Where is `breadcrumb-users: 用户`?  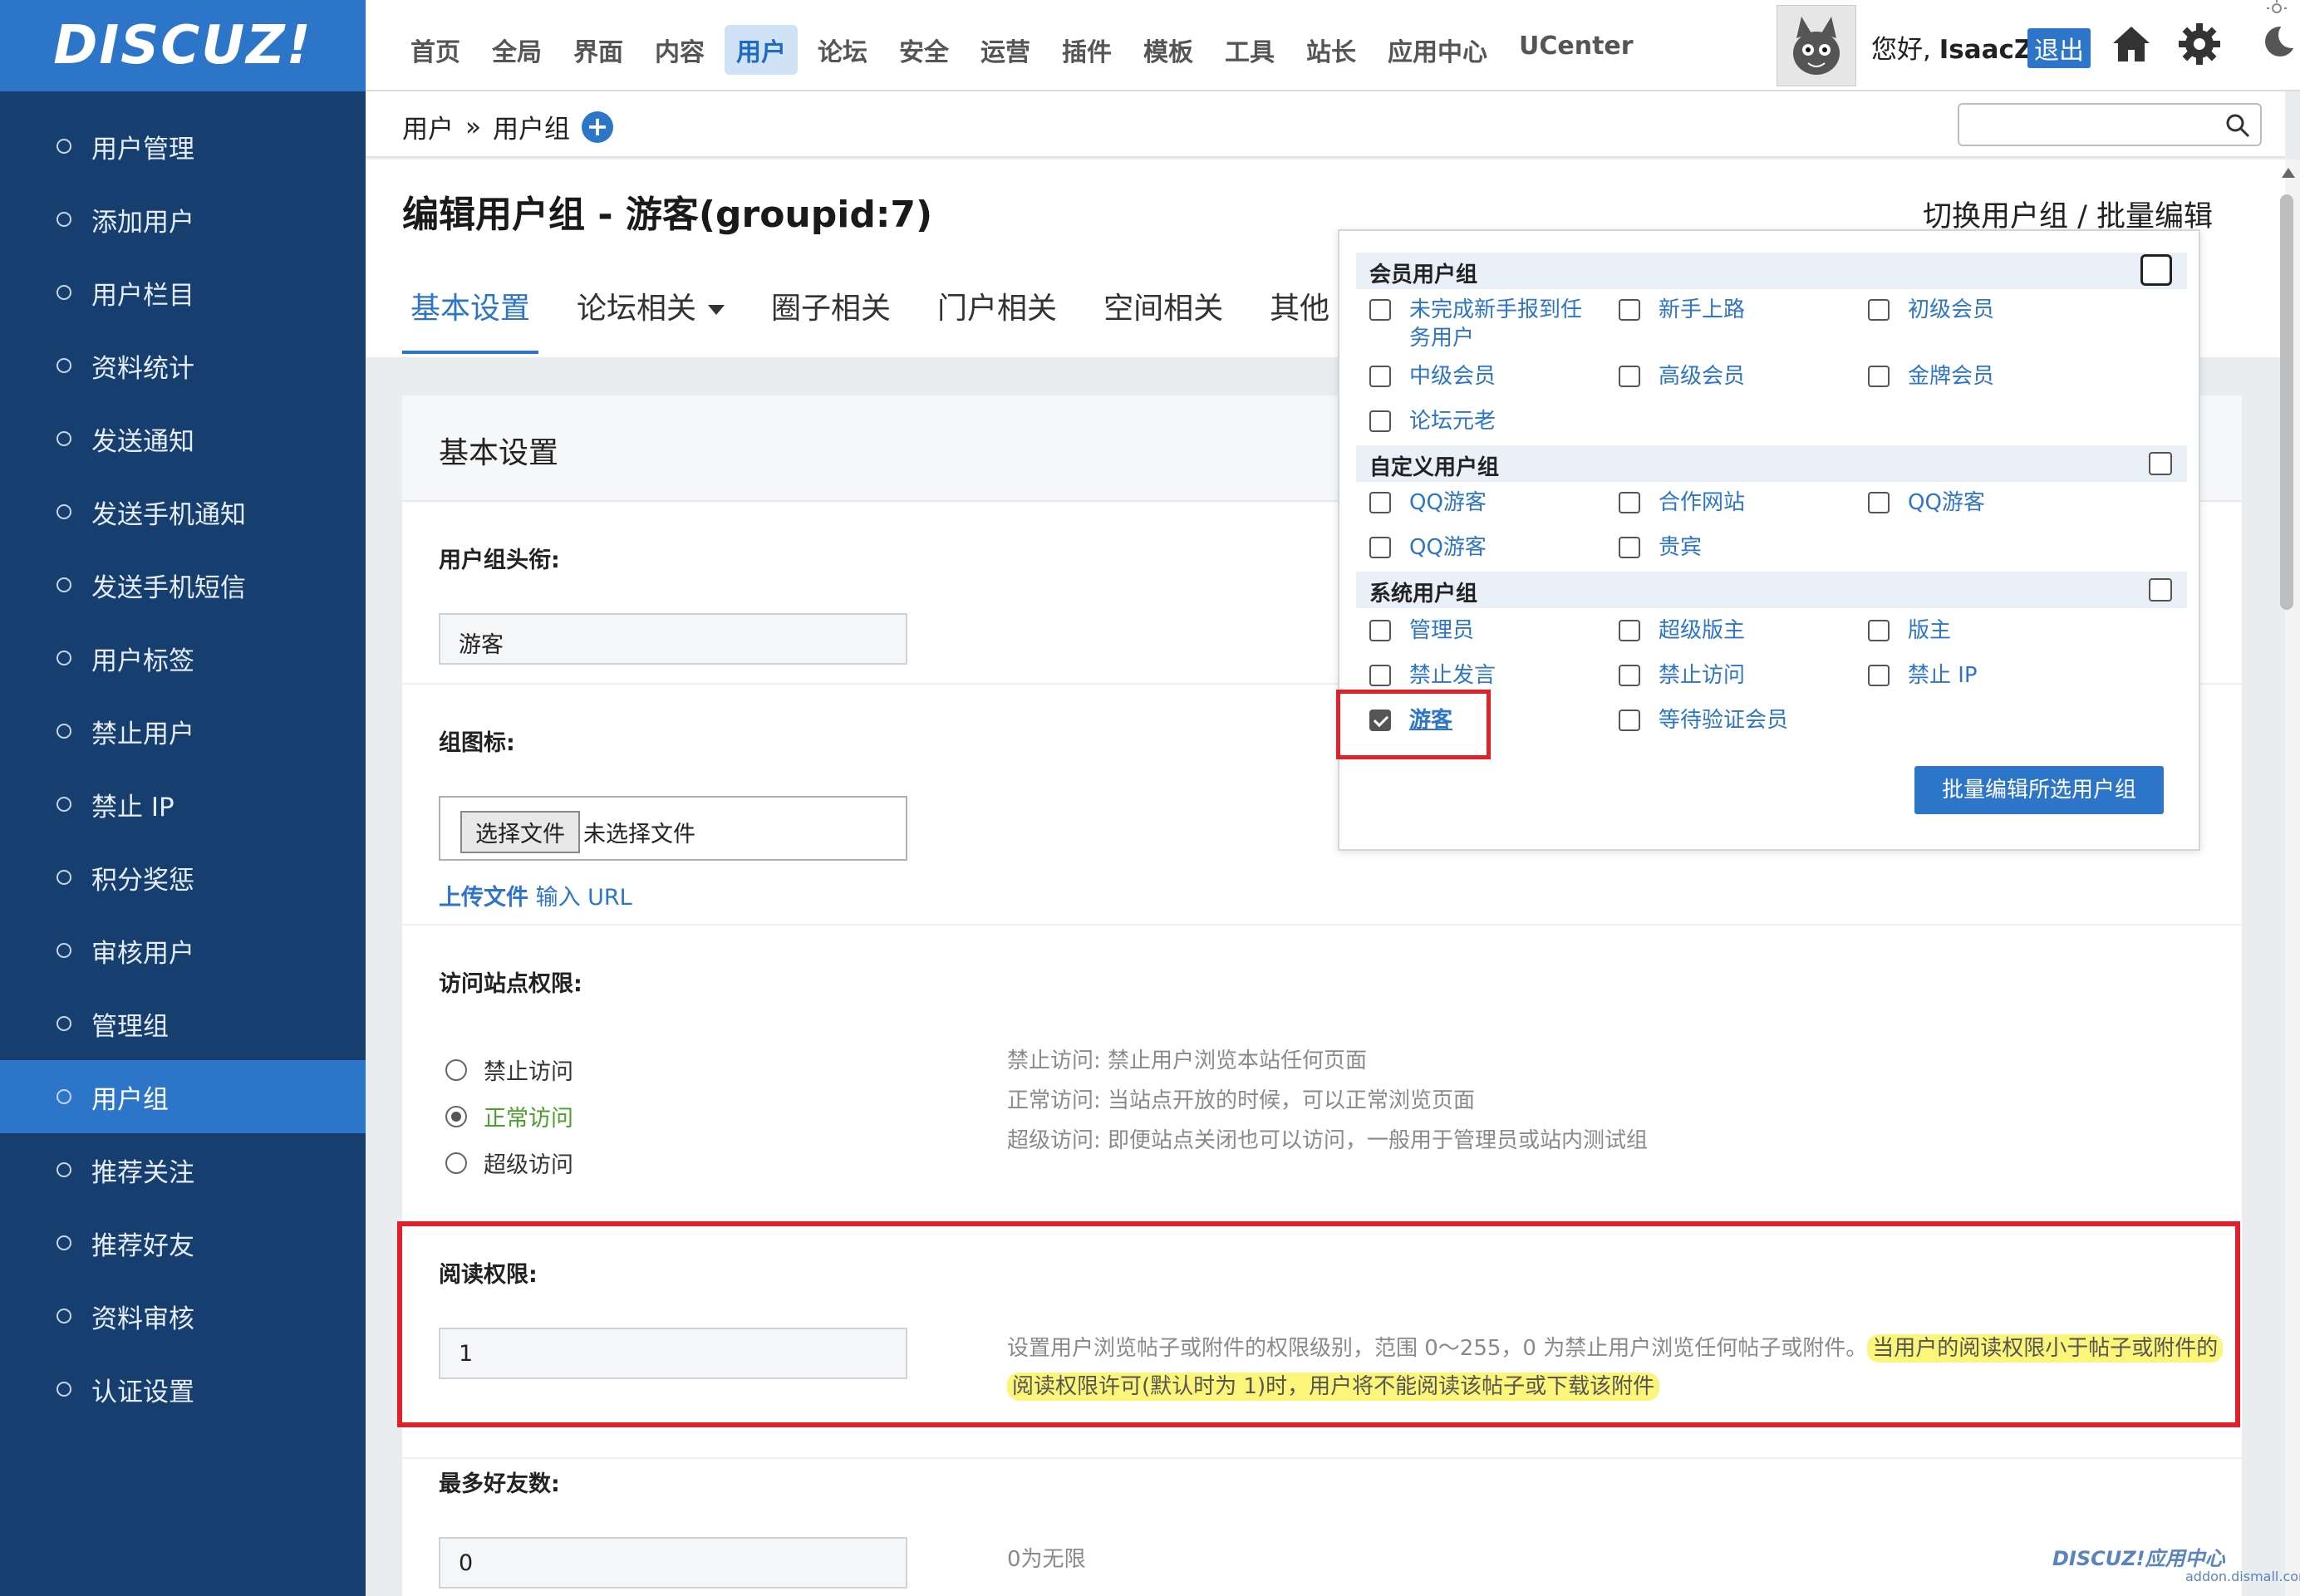
breadcrumb-users: 用户 is located at coordinates (428, 127).